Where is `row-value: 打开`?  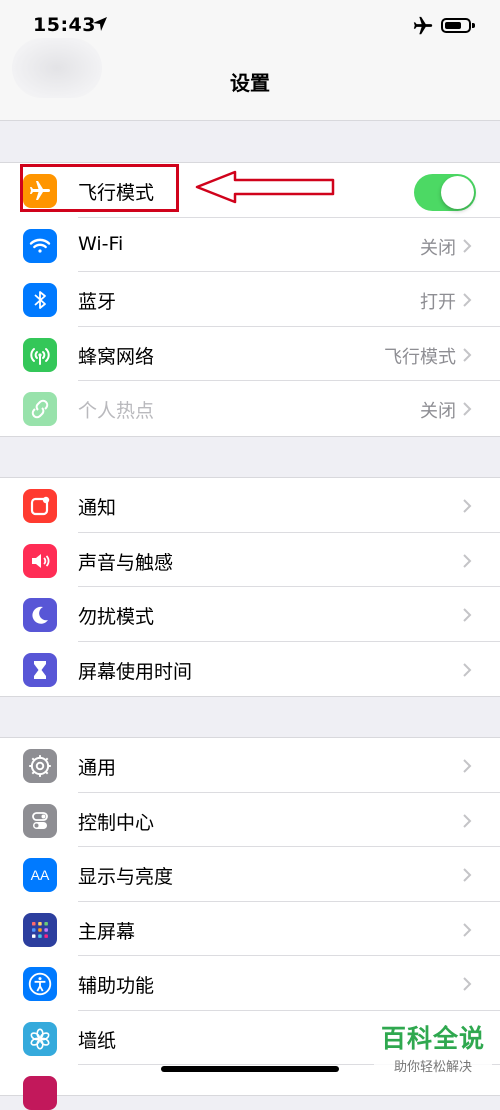 row-value: 打开 is located at coordinates (438, 302).